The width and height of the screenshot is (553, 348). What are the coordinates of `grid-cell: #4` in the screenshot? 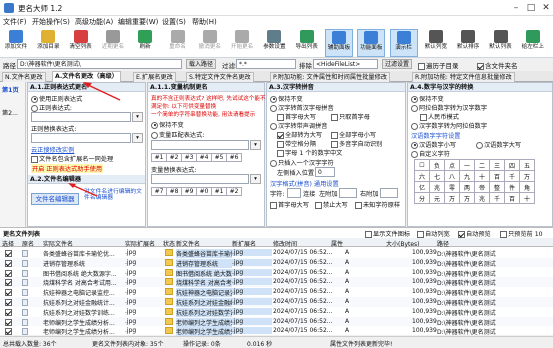 It's located at (204, 157).